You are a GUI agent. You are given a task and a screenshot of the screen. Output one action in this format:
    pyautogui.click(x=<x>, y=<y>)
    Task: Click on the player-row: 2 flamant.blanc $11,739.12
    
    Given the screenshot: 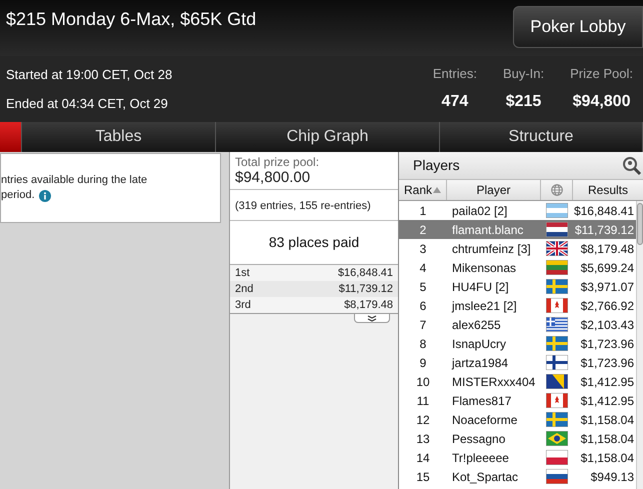 What is the action you would take?
    pyautogui.click(x=517, y=229)
    